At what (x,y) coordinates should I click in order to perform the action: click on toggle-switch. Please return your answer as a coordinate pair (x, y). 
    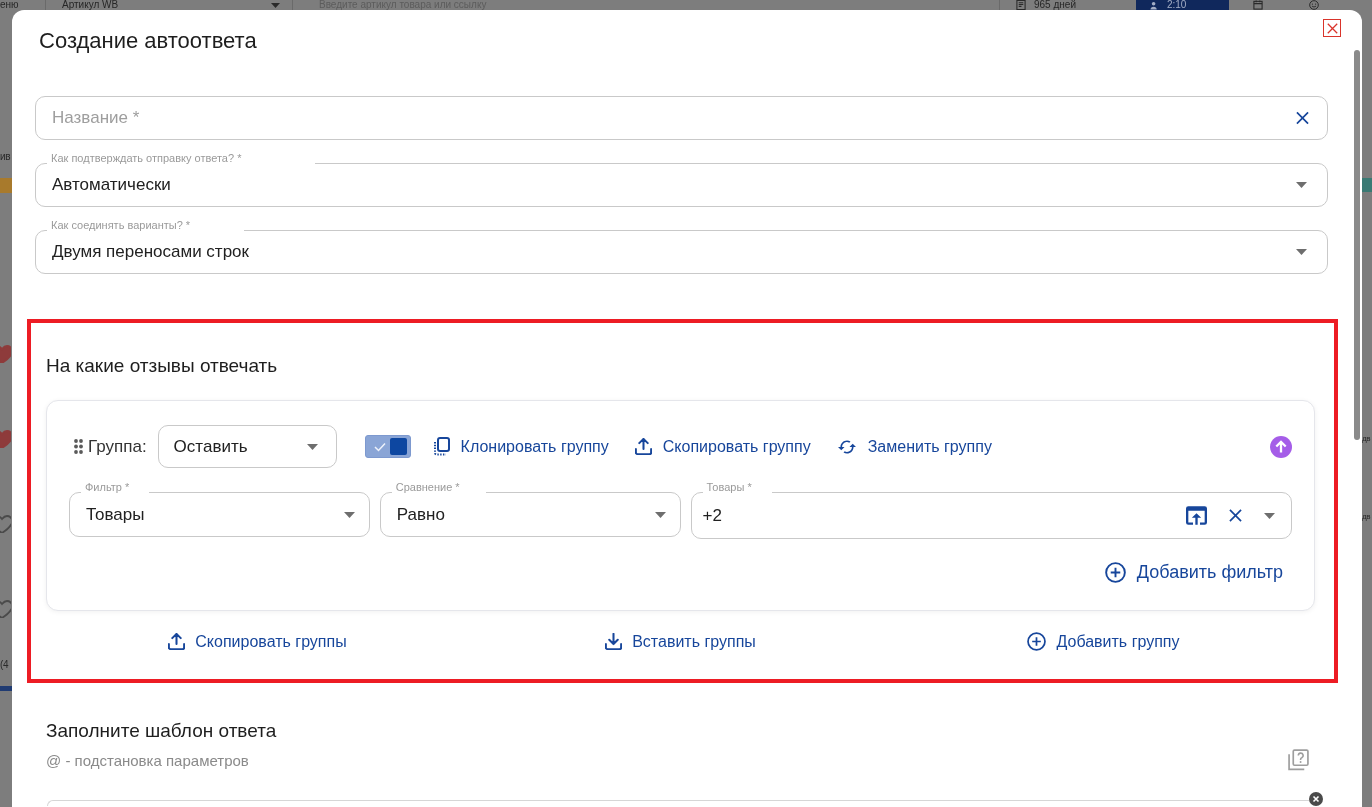
    Looking at the image, I should click on (387, 446).